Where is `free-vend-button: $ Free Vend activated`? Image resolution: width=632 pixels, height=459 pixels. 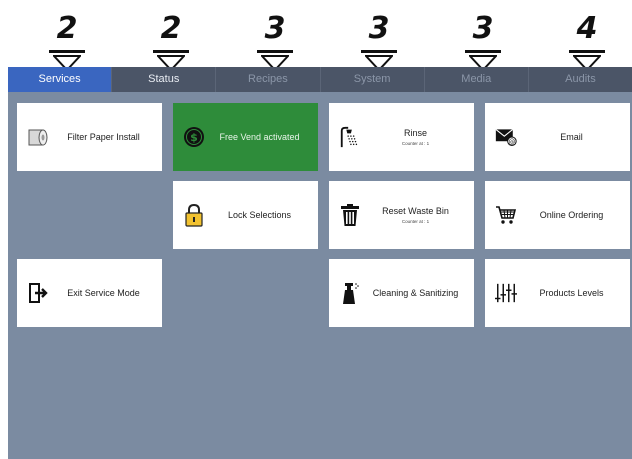
free-vend-button: $ Free Vend activated is located at coordinates (245, 137).